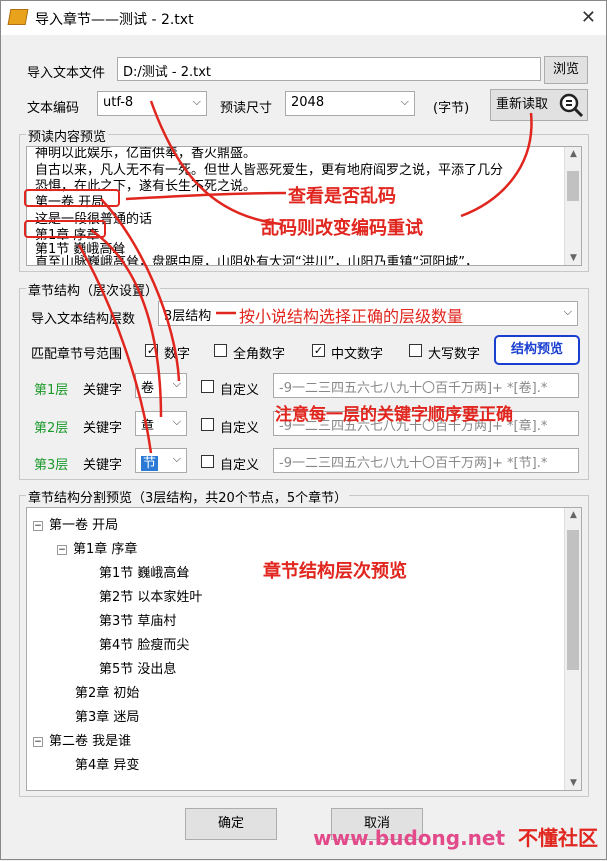  Describe the element at coordinates (566, 70) in the screenshot. I see `browse-button: 浏览` at that location.